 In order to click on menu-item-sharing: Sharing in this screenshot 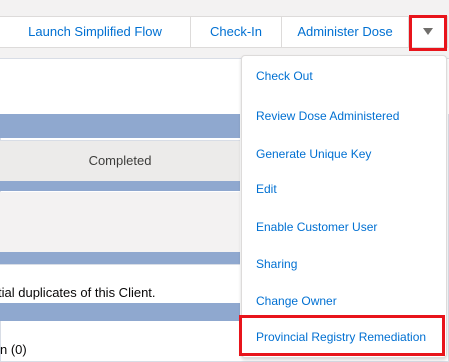, I will do `click(276, 264)`.